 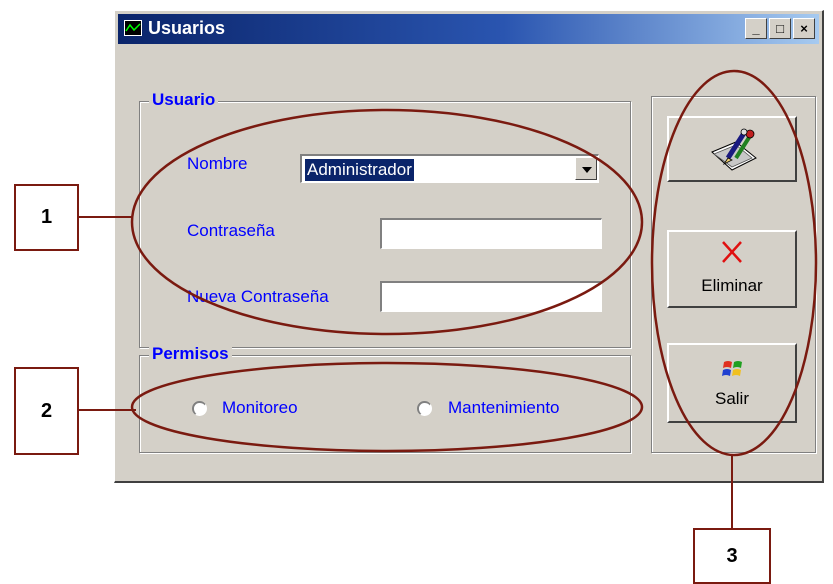 I want to click on callout-box-2: 2, so click(x=46, y=411).